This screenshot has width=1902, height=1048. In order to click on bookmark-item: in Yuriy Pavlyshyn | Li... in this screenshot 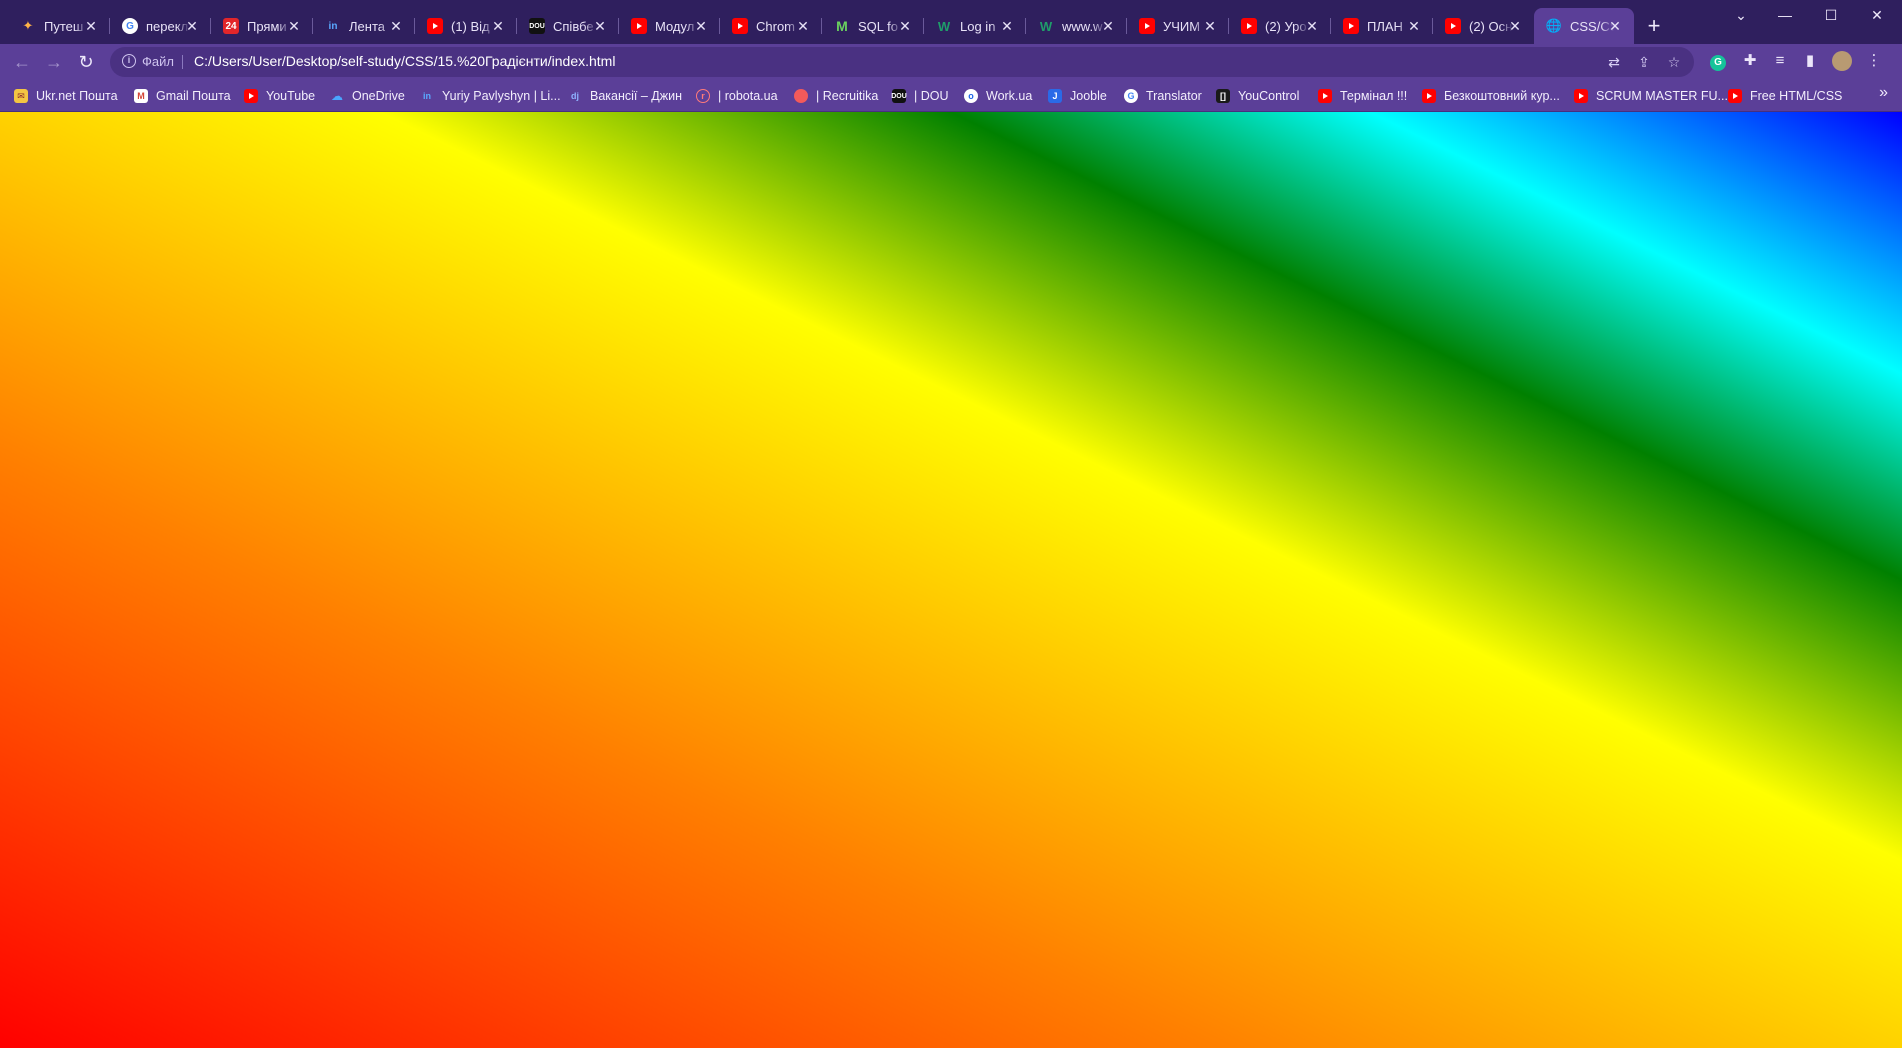, I will do `click(490, 96)`.